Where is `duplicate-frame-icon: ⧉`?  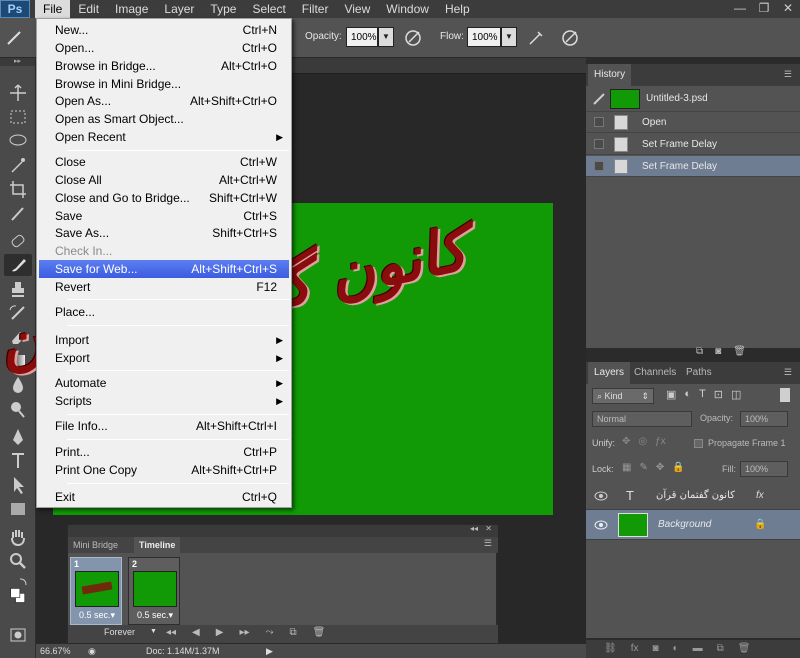
duplicate-frame-icon: ⧉ is located at coordinates (293, 632).